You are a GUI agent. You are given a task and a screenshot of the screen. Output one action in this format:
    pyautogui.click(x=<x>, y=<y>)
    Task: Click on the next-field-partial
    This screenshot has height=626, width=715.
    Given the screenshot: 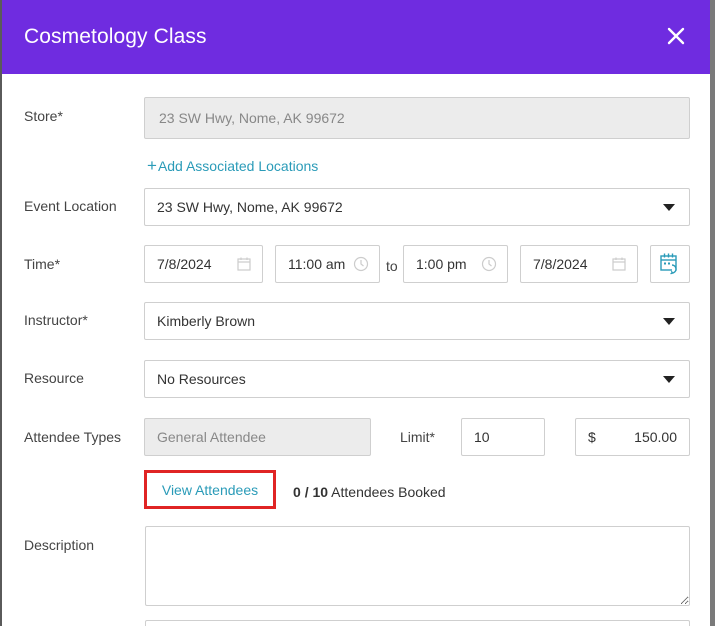 What is the action you would take?
    pyautogui.click(x=417, y=623)
    